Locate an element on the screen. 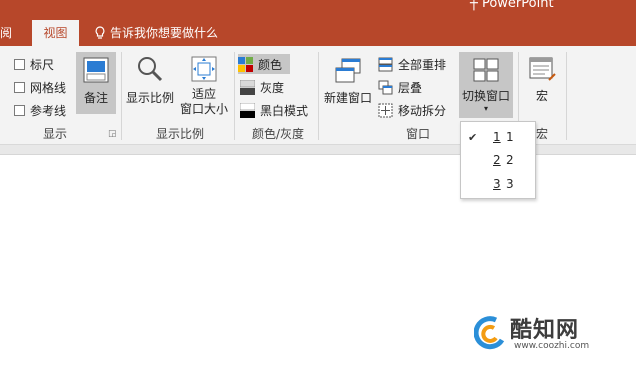 This screenshot has width=636, height=387. menu-item-key: 1 is located at coordinates (497, 137).